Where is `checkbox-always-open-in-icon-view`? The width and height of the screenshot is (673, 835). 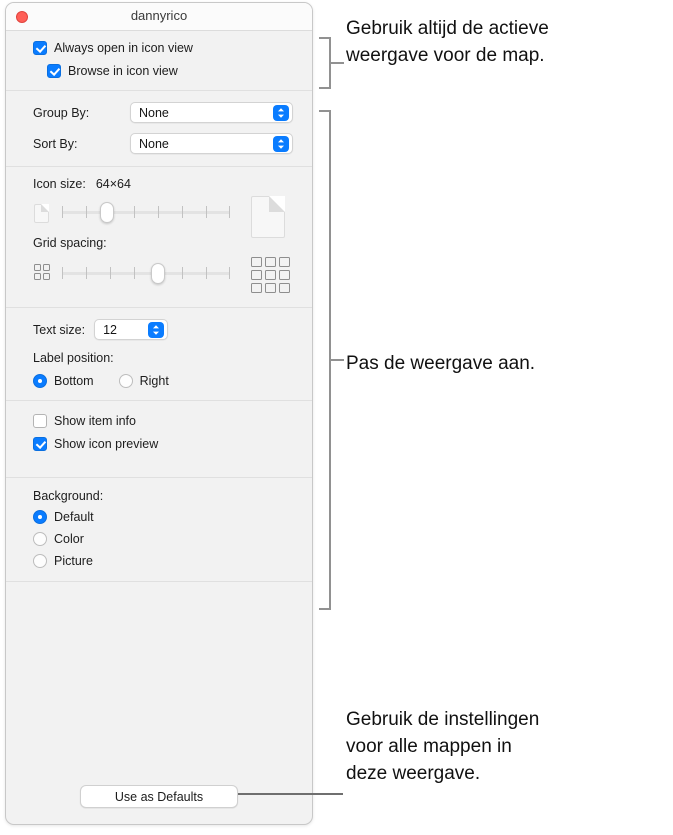
checkbox-always-open-in-icon-view is located at coordinates (40, 48).